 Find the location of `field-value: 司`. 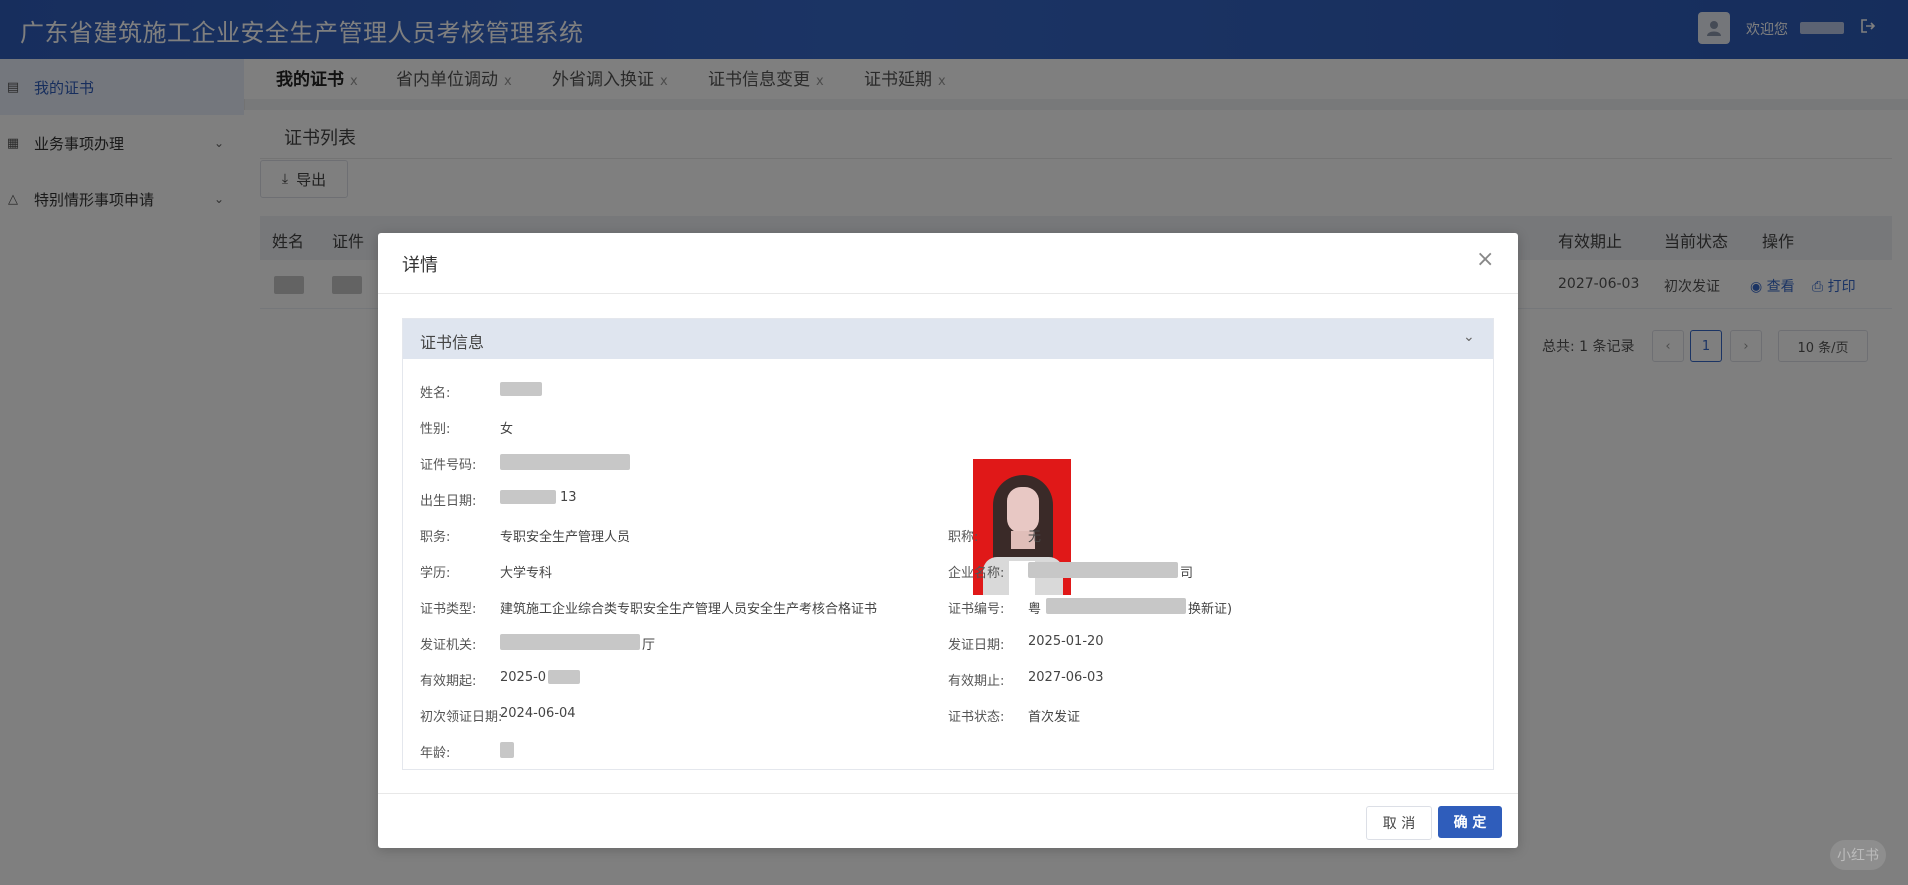

field-value: 司 is located at coordinates (1187, 573).